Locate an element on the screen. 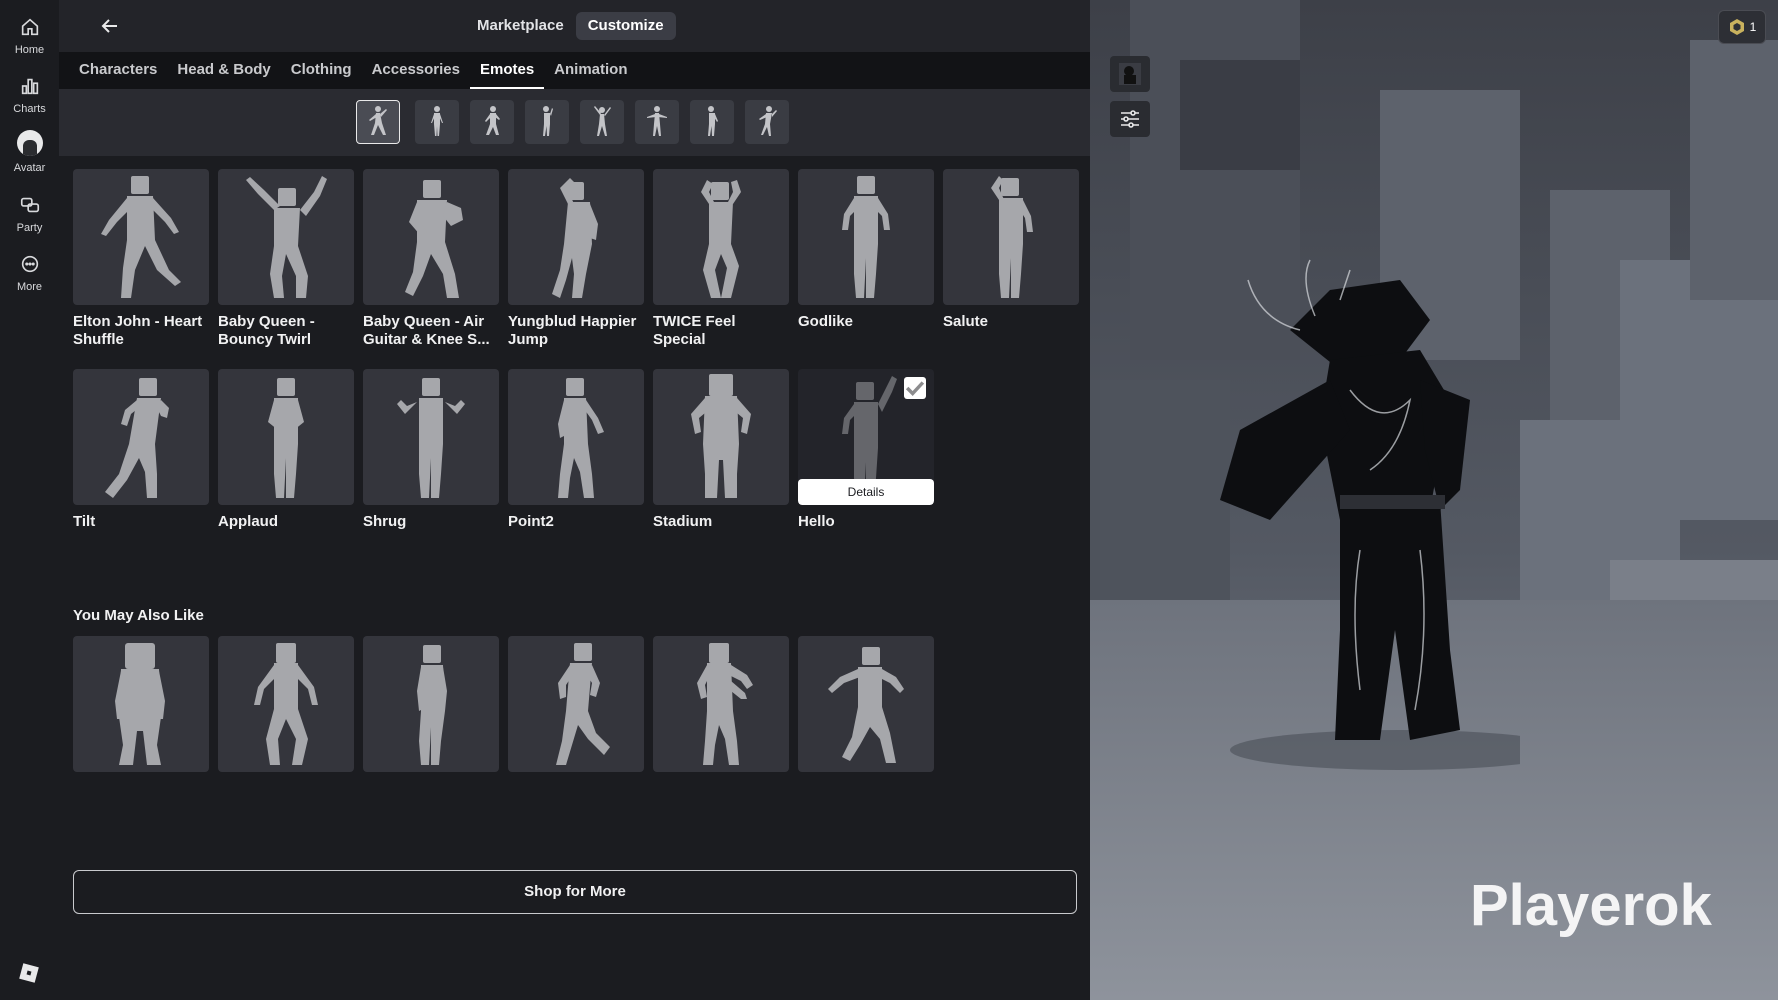 The height and width of the screenshot is (1000, 1778). emote-tile: Salute is located at coordinates (1011, 250).